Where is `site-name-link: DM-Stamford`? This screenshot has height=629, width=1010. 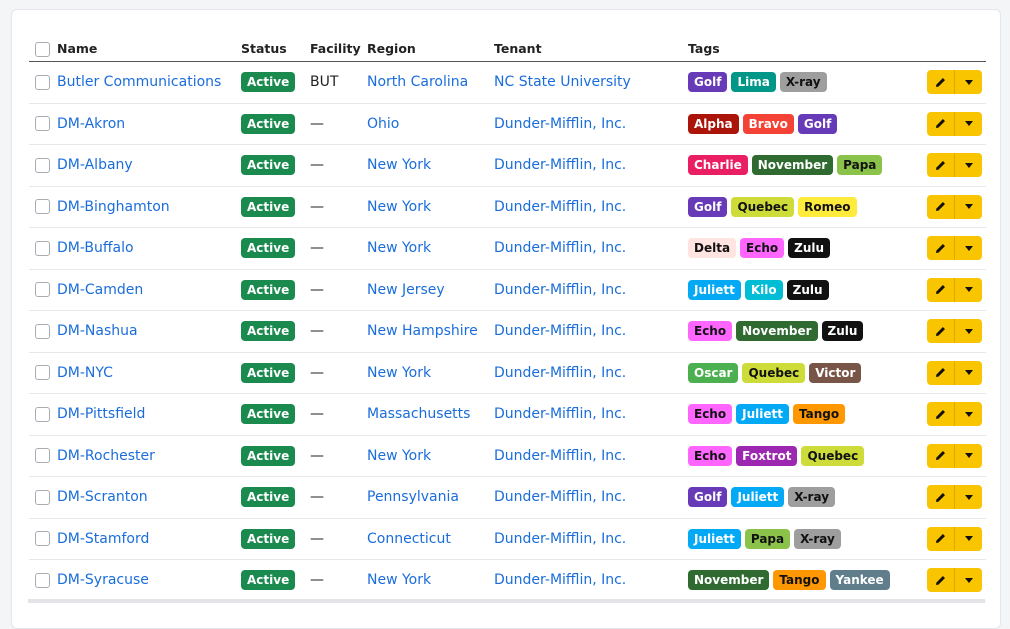
site-name-link: DM-Stamford is located at coordinates (103, 539).